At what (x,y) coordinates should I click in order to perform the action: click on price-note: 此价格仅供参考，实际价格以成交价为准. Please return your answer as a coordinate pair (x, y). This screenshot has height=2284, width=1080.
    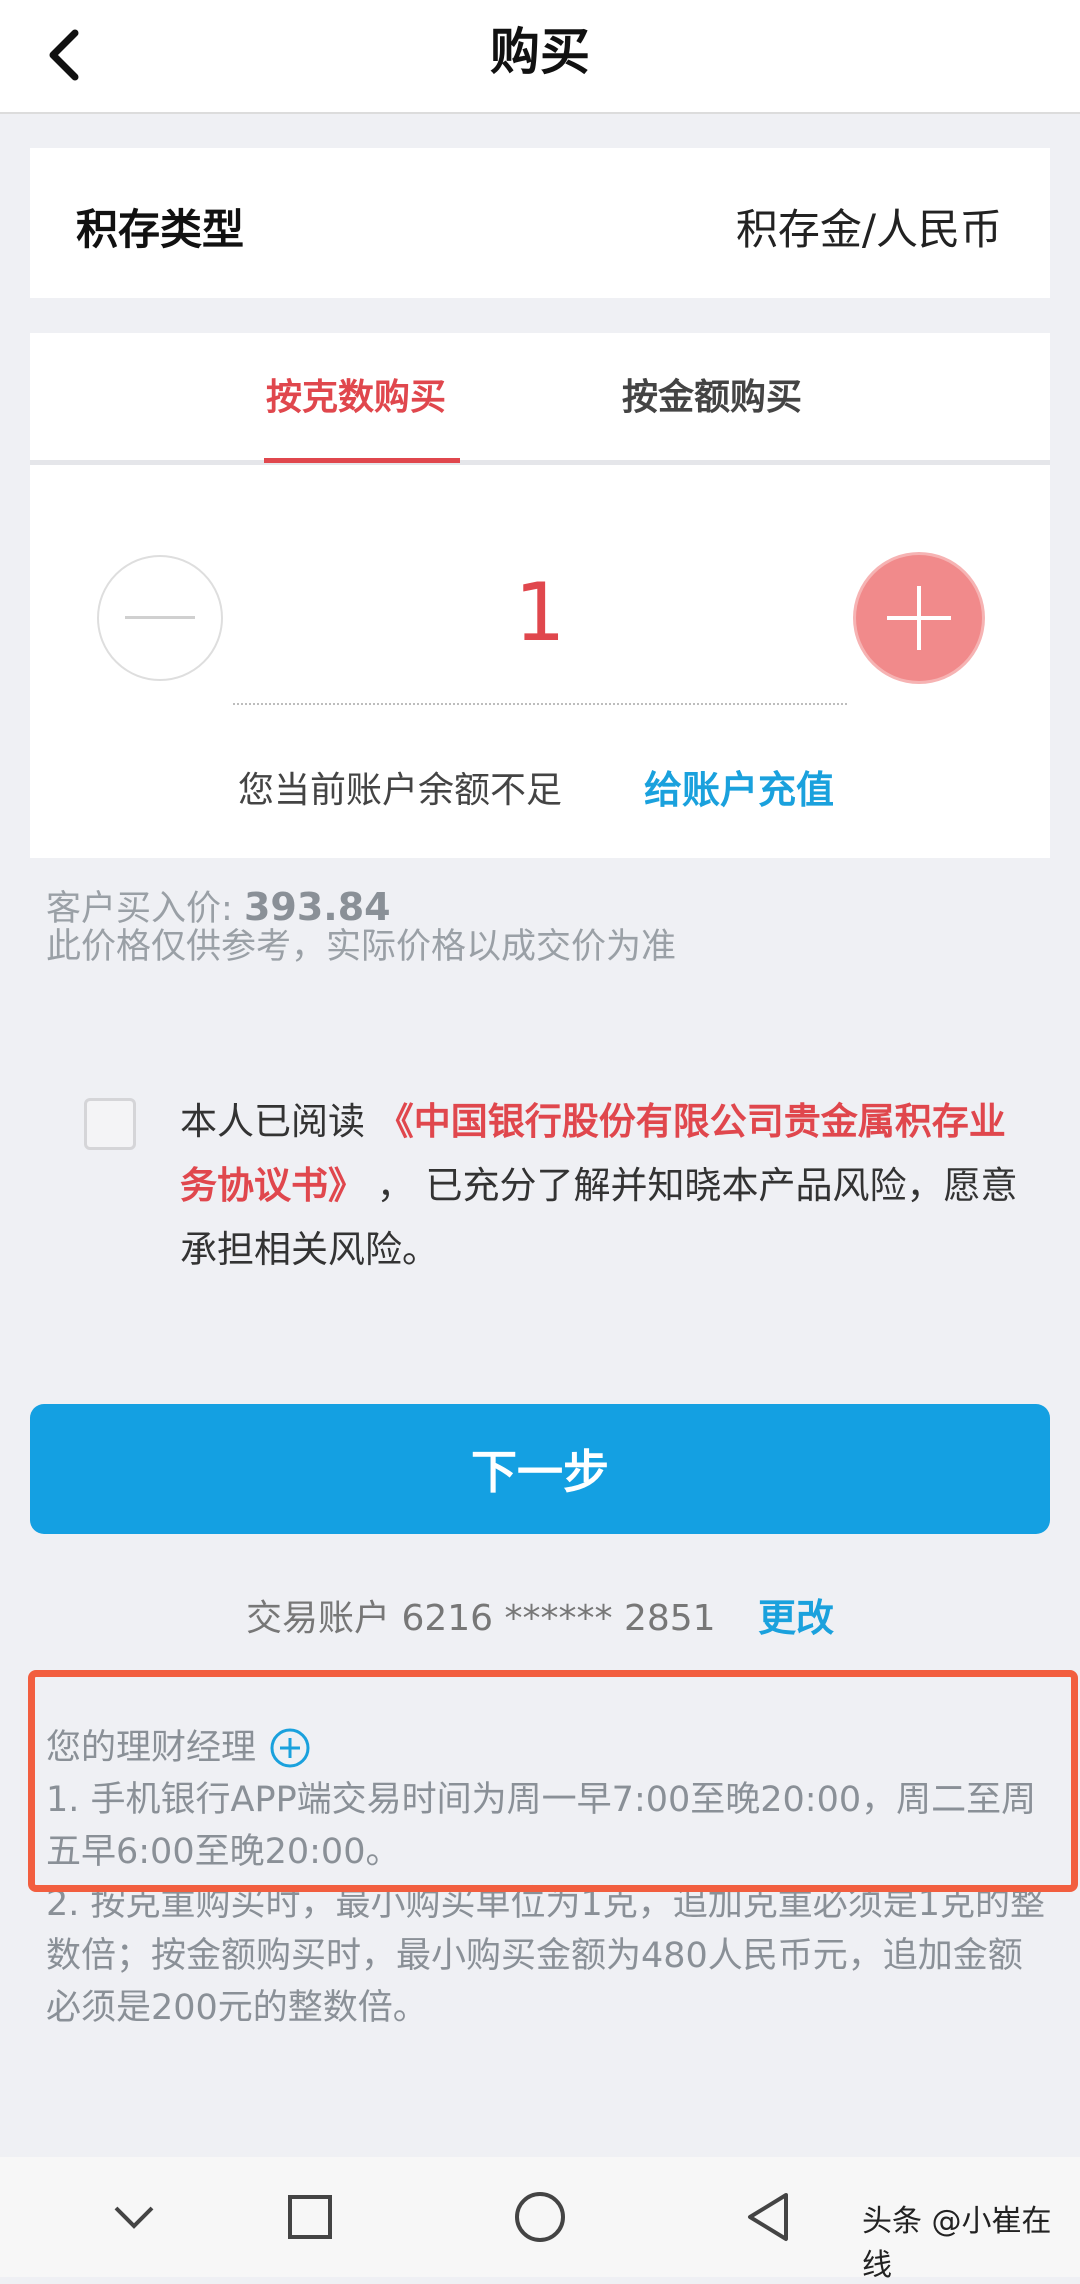
    Looking at the image, I should click on (361, 947).